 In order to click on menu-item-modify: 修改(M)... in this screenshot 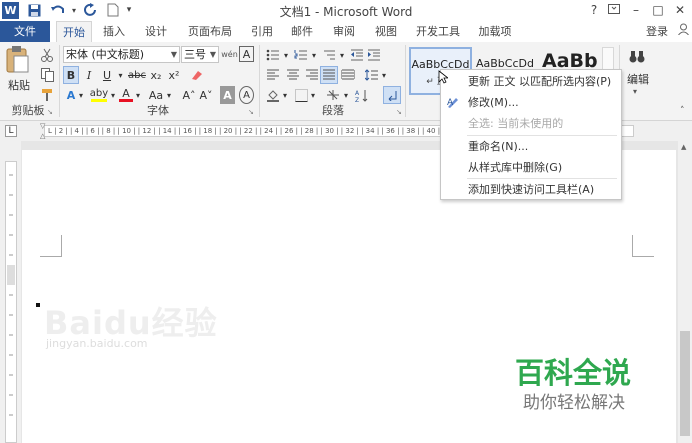, I will do `click(531, 102)`.